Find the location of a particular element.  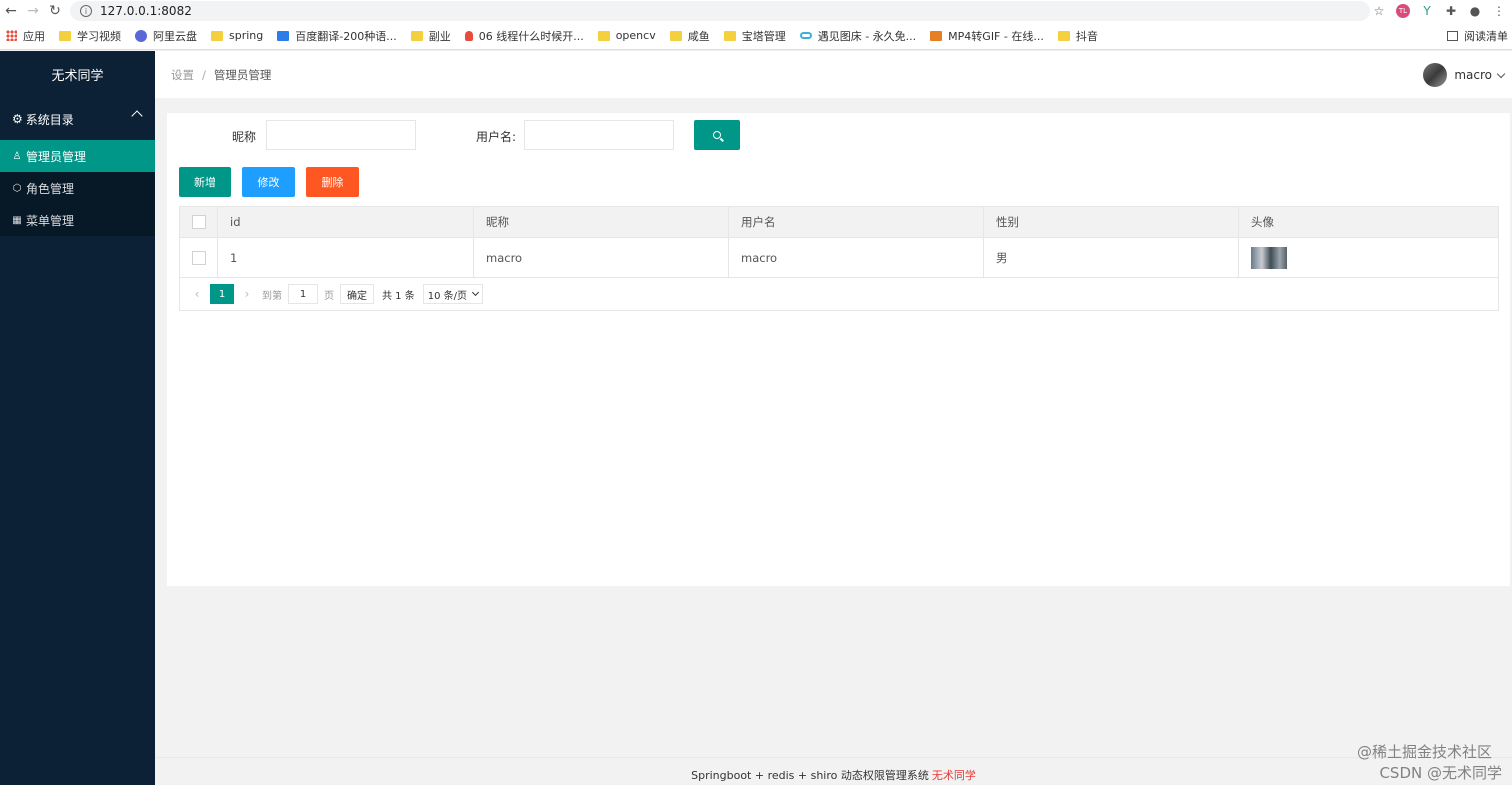

cell-id: 1 is located at coordinates (346, 257).